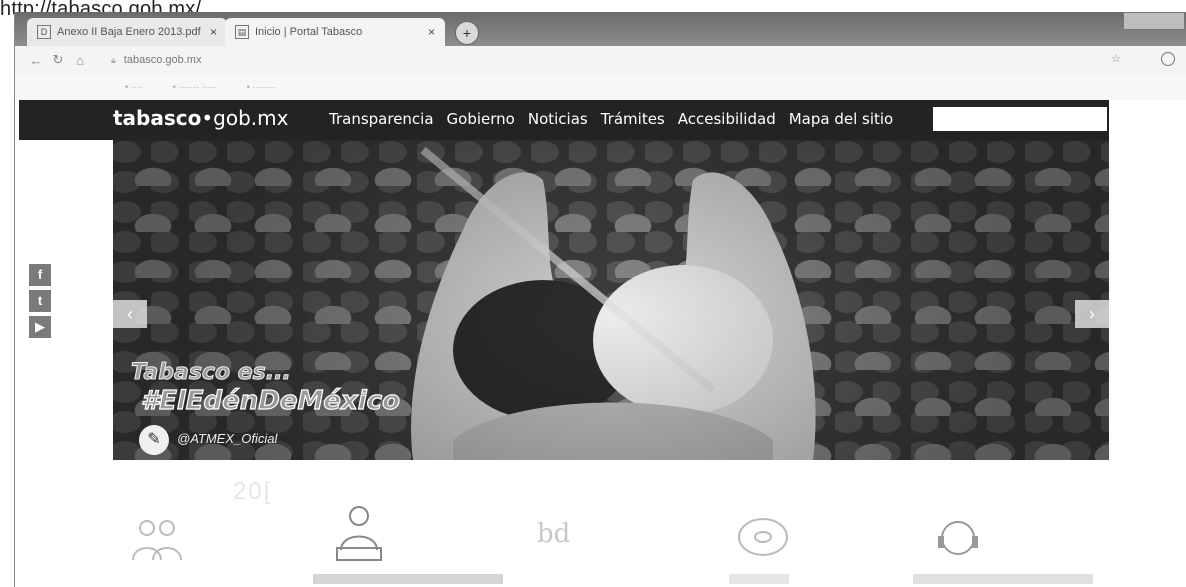 The height and width of the screenshot is (587, 1186). I want to click on reload-icon: ↻, so click(58, 60).